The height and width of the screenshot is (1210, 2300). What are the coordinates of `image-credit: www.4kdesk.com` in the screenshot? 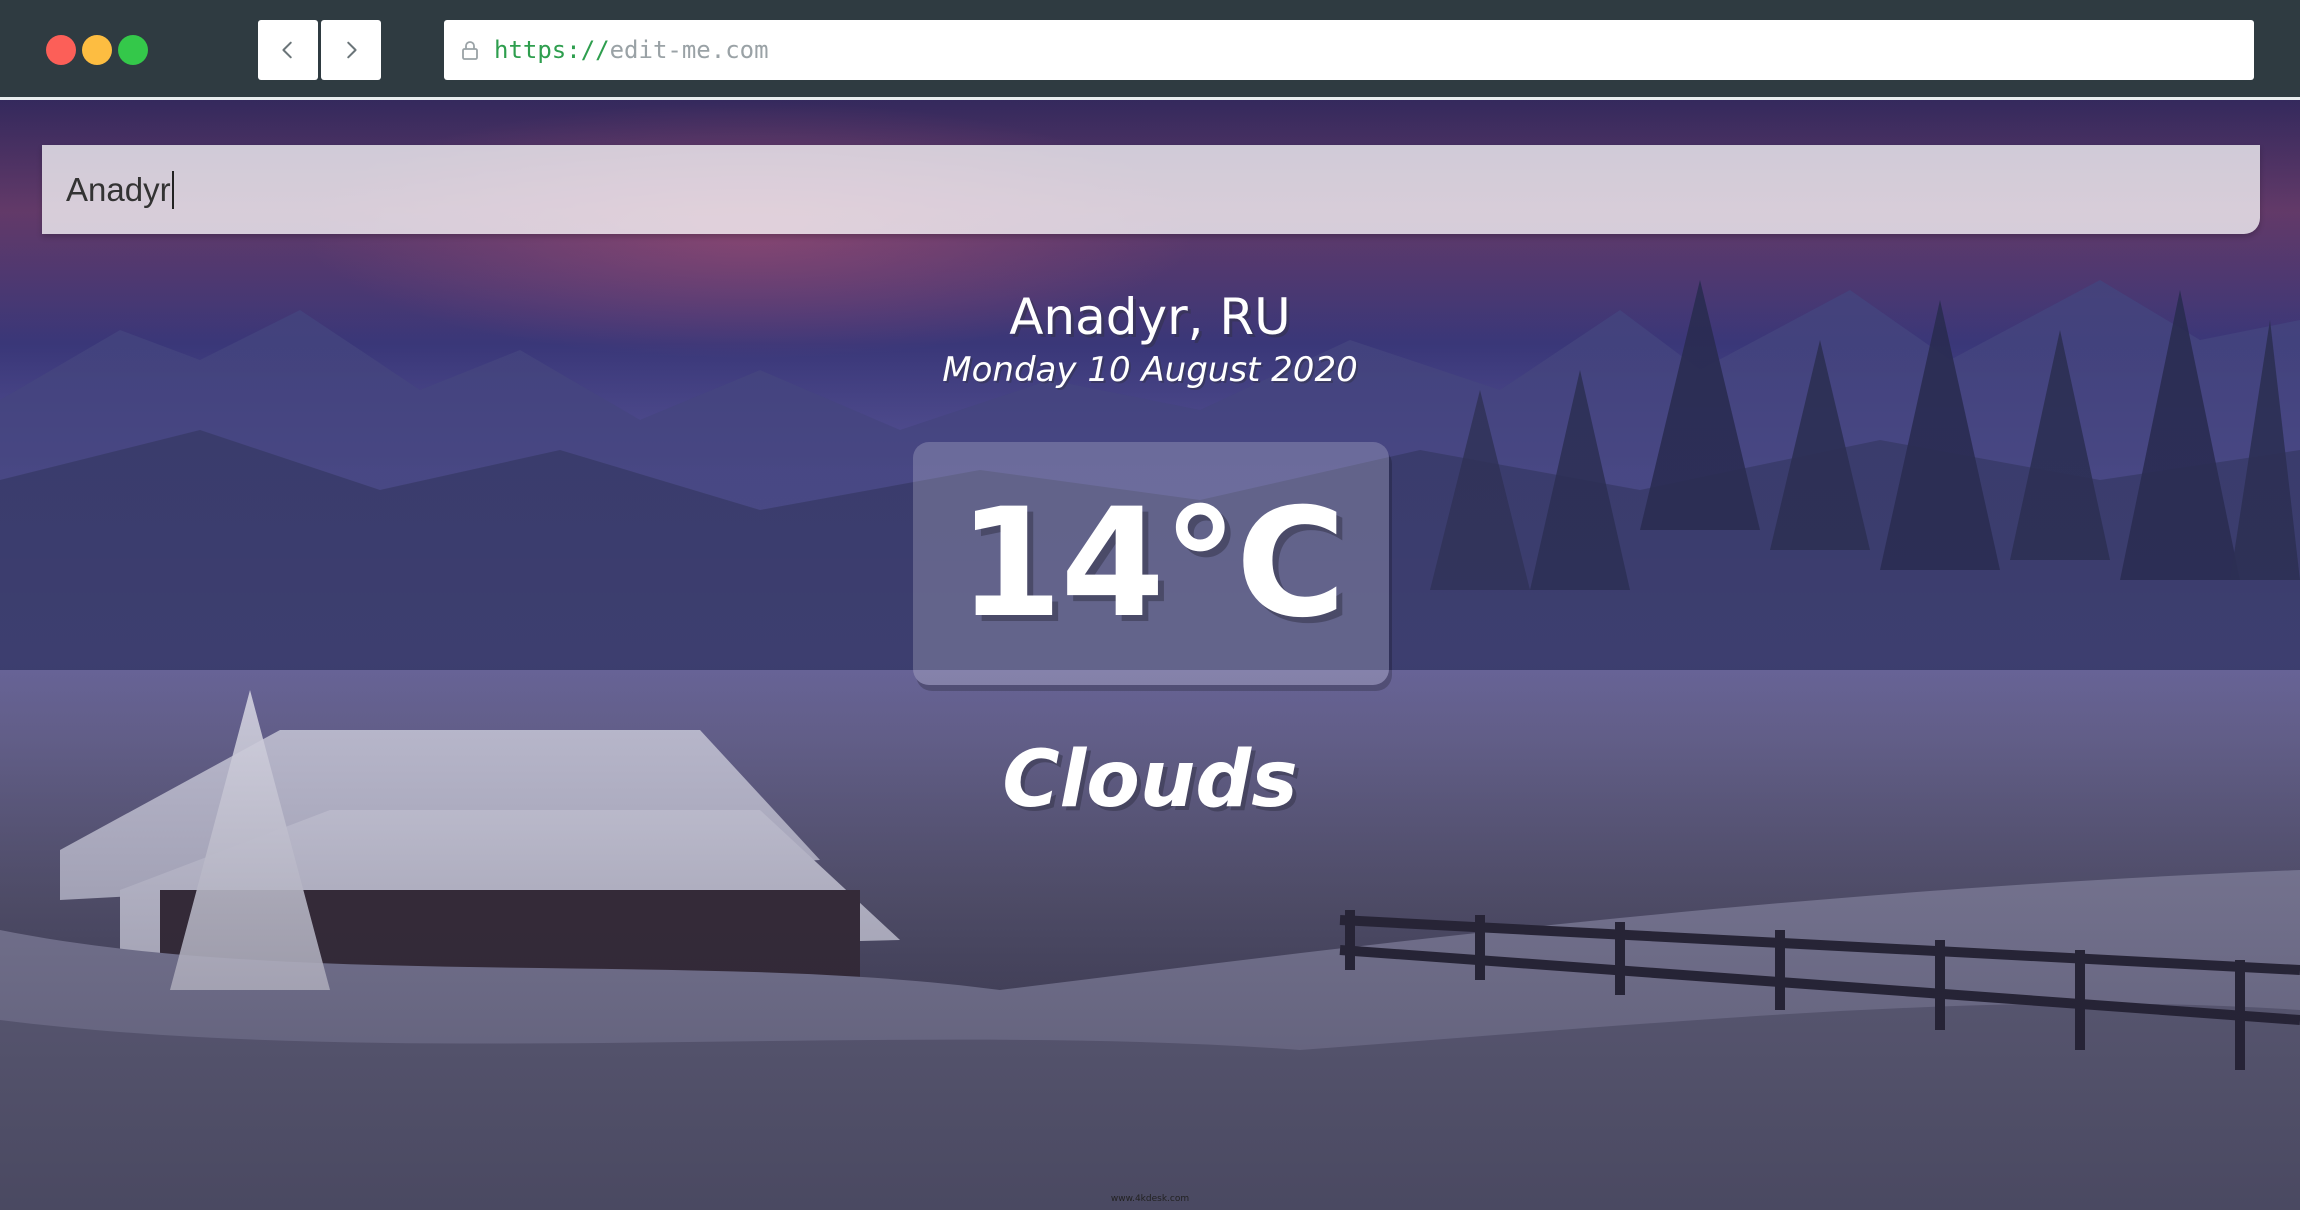 It's located at (1150, 1199).